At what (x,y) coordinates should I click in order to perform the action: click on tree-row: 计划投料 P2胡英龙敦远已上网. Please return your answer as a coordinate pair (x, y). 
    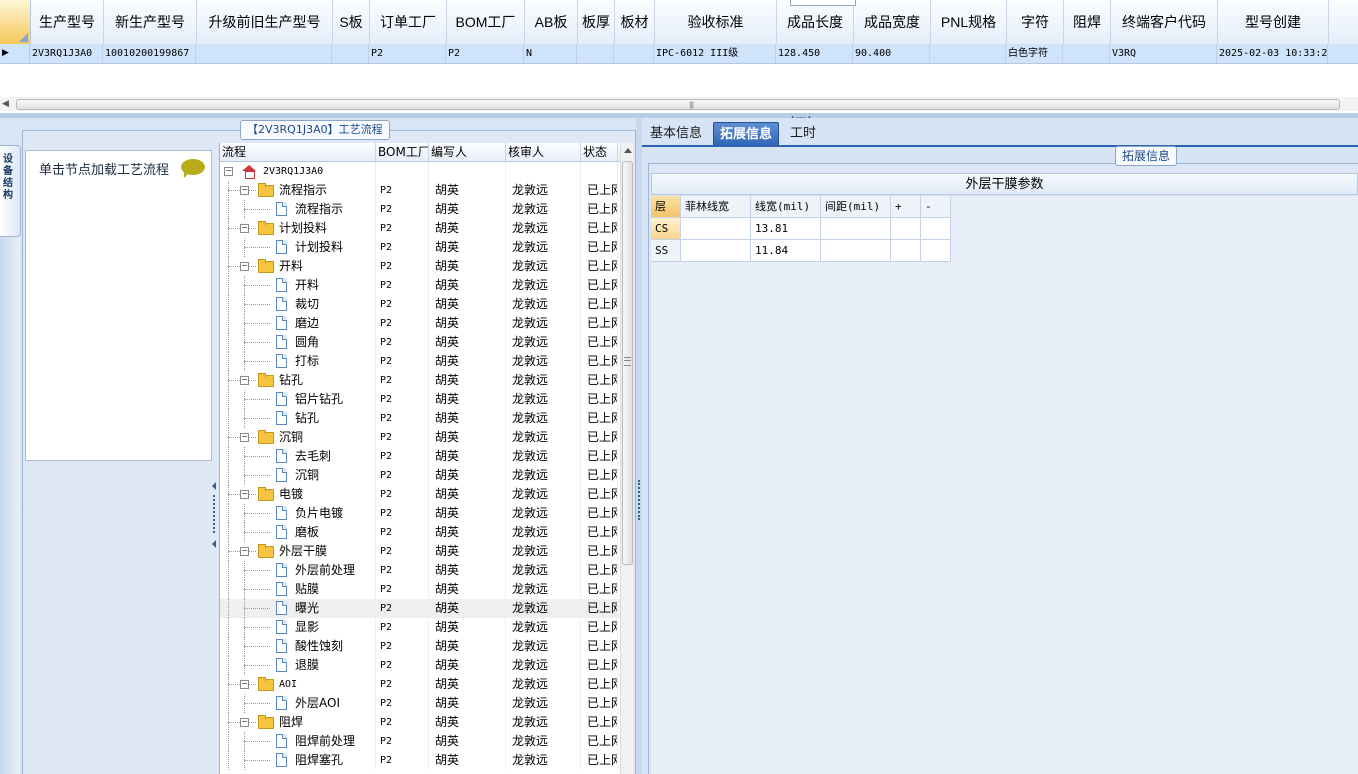
    Looking at the image, I should click on (420, 247).